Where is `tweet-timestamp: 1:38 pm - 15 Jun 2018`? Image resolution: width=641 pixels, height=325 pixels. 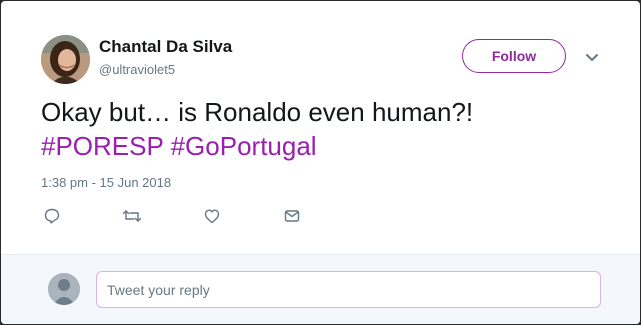
tweet-timestamp: 1:38 pm - 15 Jun 2018 is located at coordinates (106, 182).